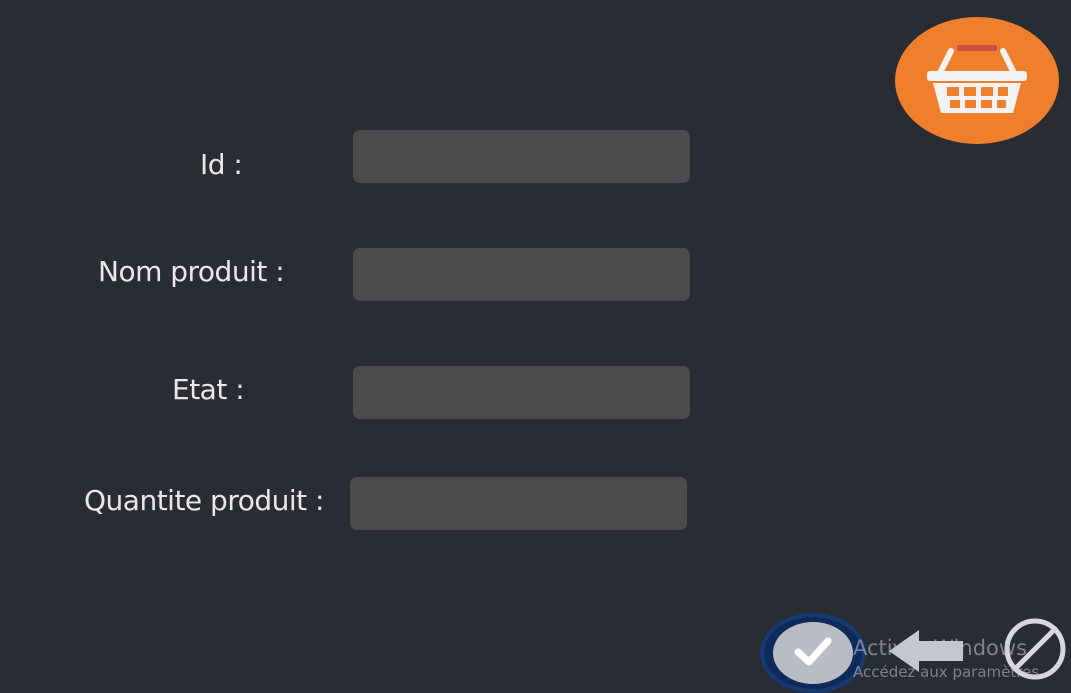 This screenshot has width=1071, height=693. What do you see at coordinates (518, 503) in the screenshot?
I see `quantite-produit-input` at bounding box center [518, 503].